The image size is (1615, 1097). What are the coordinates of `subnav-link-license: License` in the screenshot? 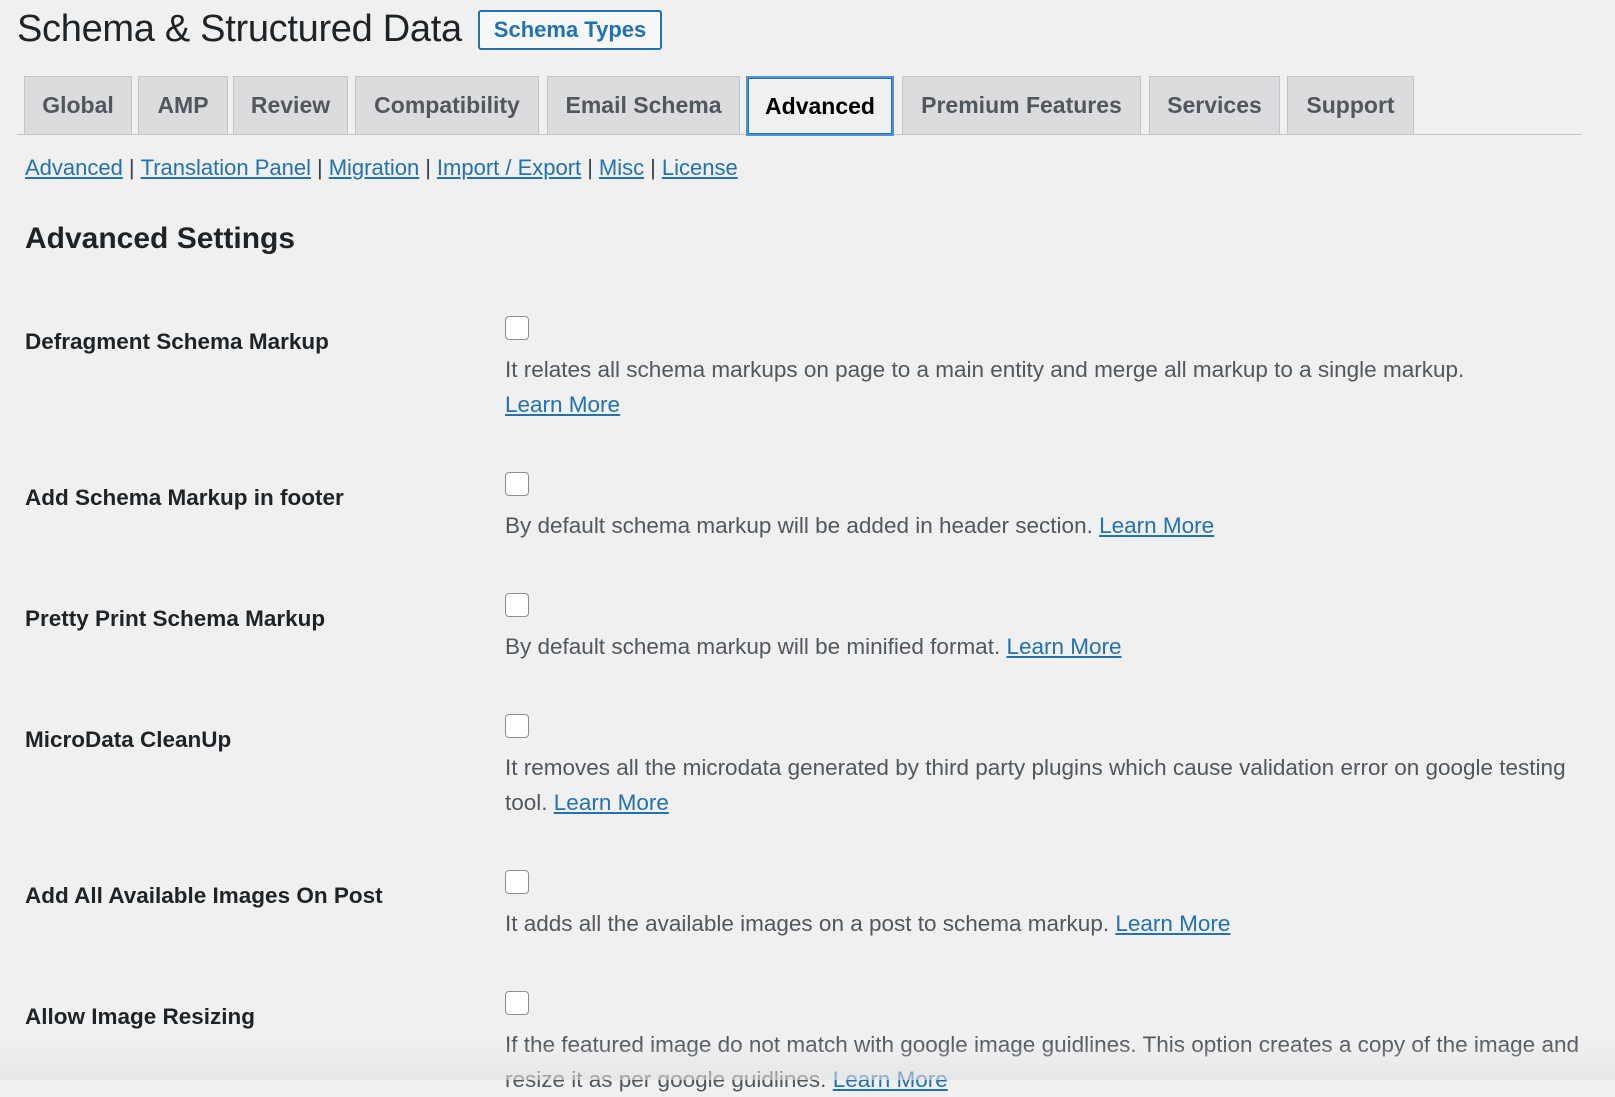 It's located at (700, 167).